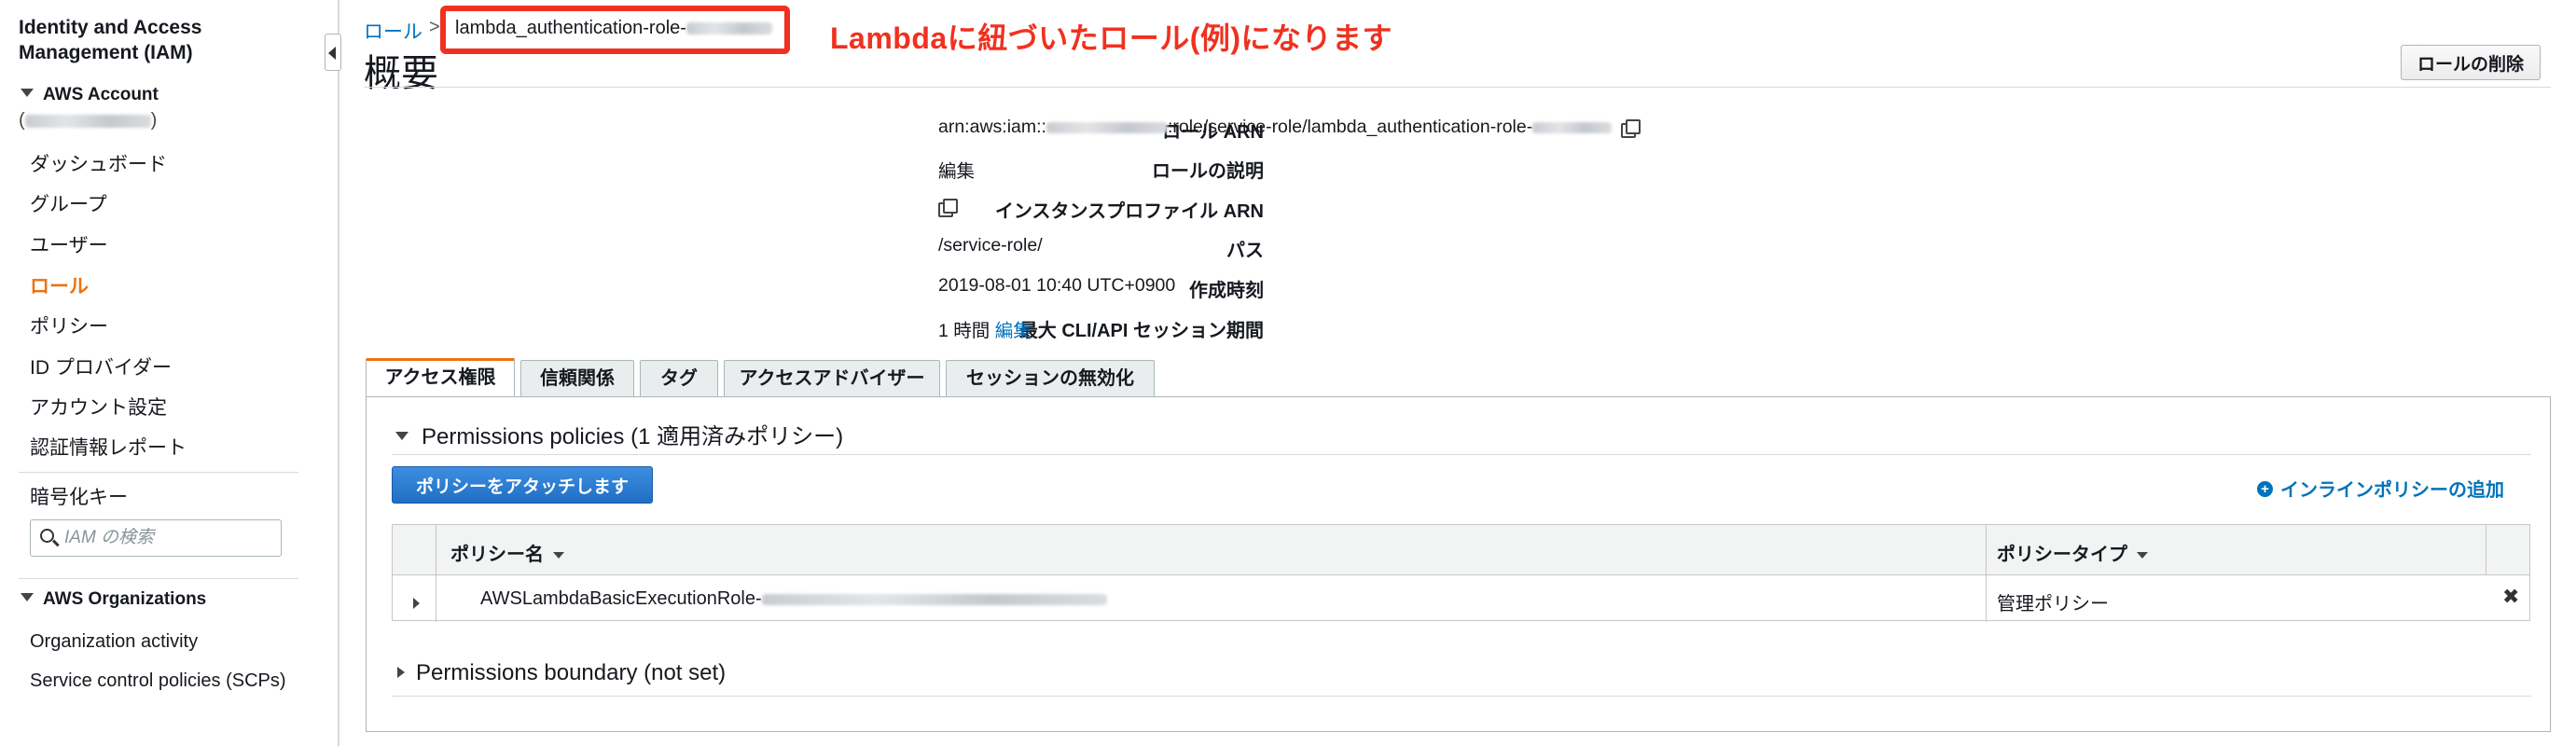 The image size is (2576, 746). Describe the element at coordinates (101, 366) in the screenshot. I see `sidebar-item-identity-providers: ID プロバイダー` at that location.